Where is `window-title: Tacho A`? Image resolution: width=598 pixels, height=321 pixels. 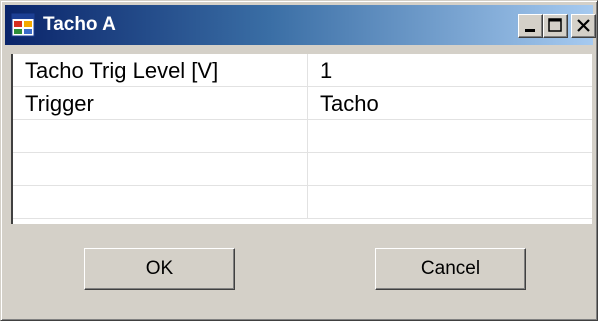
window-title: Tacho A is located at coordinates (79, 24).